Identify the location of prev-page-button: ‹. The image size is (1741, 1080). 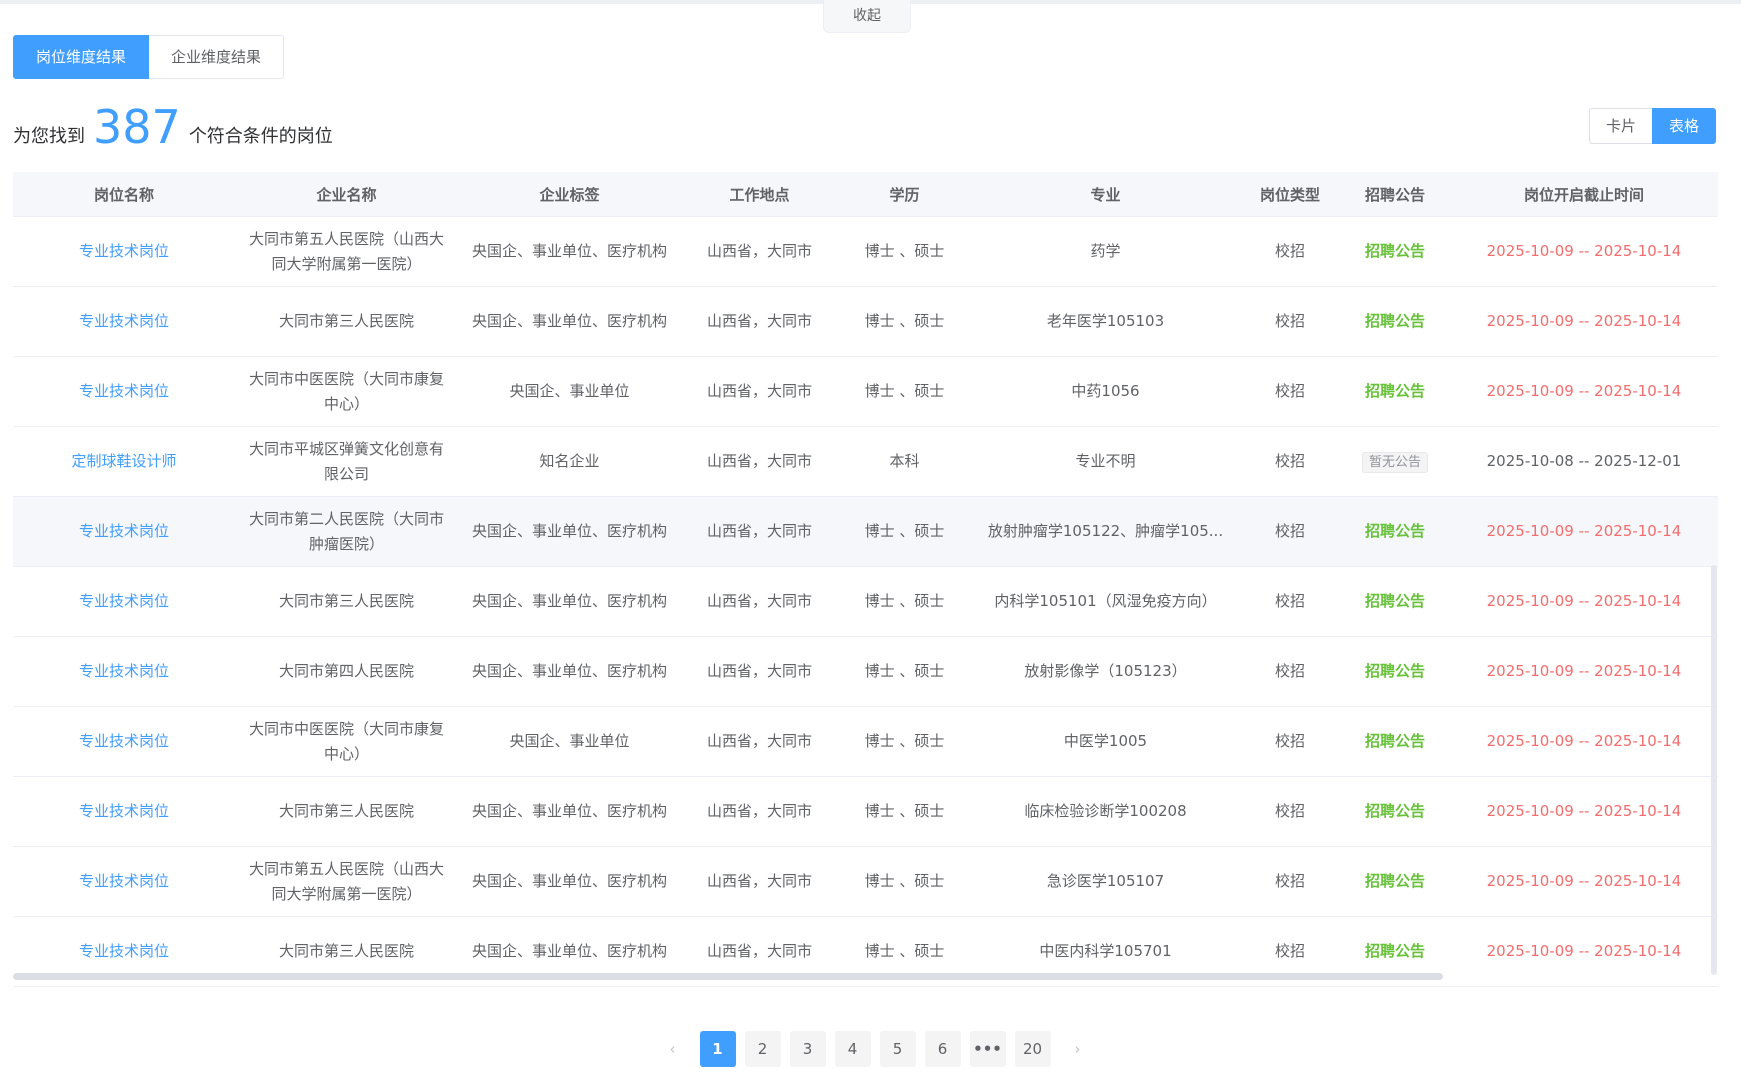
(673, 1049).